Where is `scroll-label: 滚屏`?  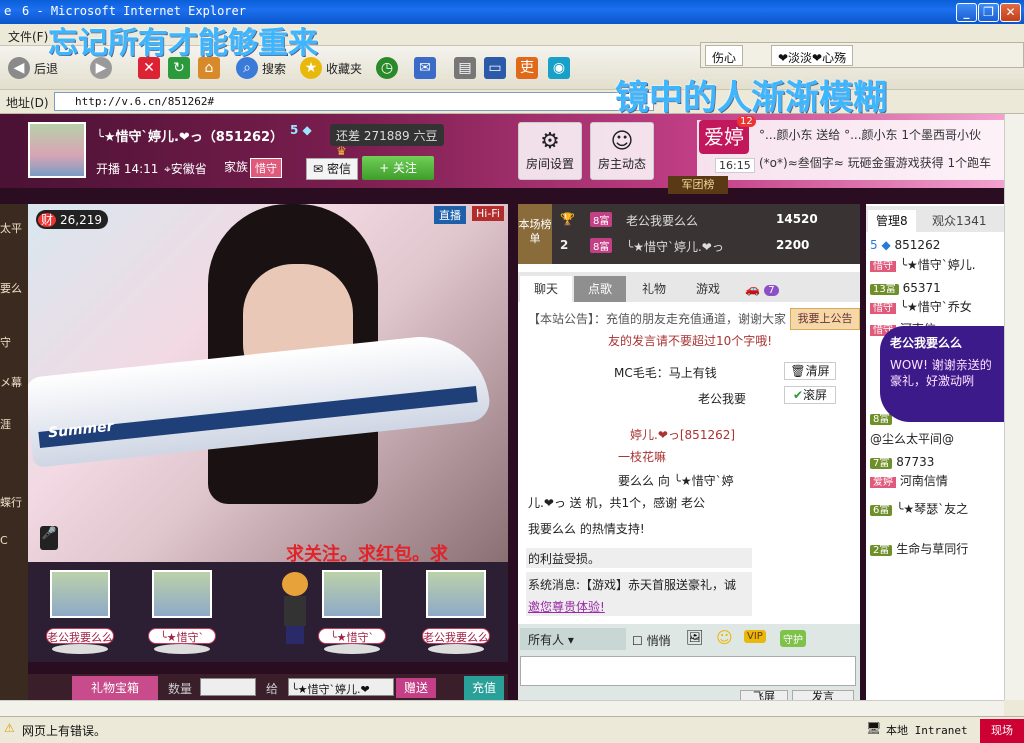
scroll-label: 滚屏 is located at coordinates (815, 395).